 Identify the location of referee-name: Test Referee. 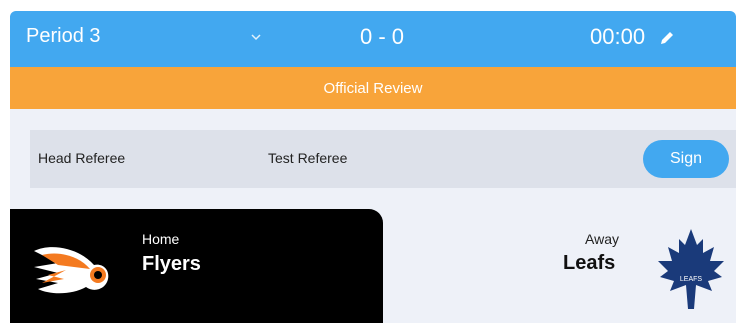
(308, 158).